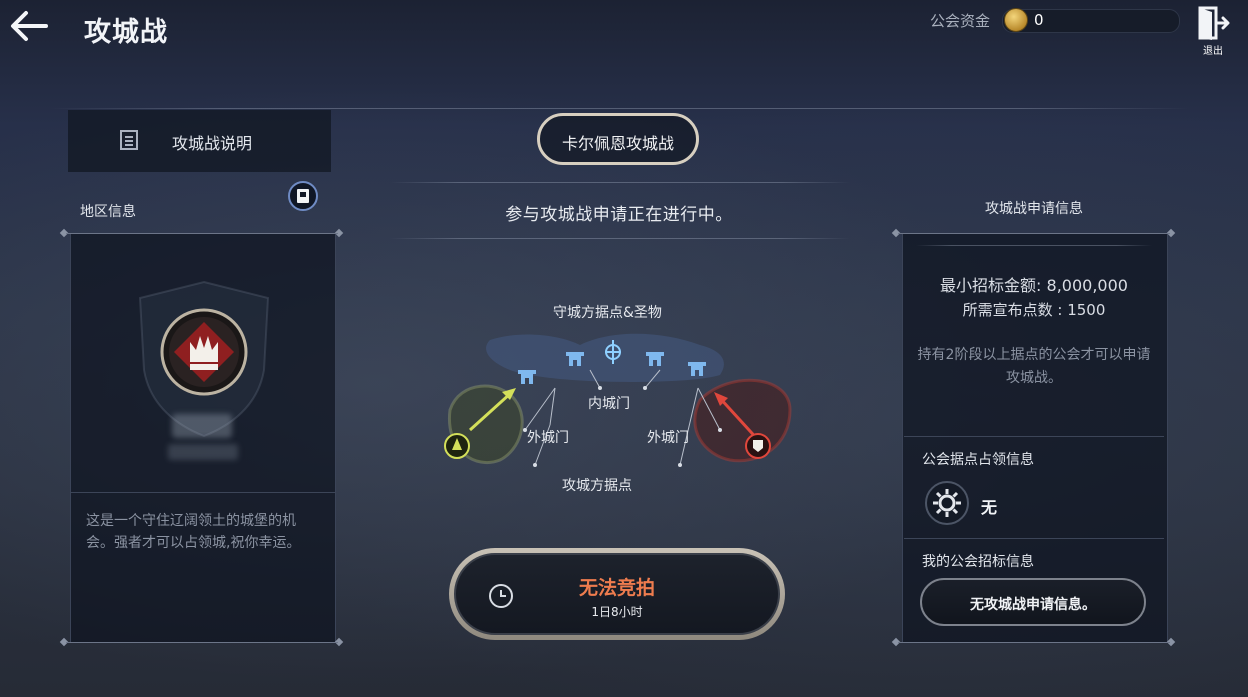 This screenshot has width=1248, height=697. What do you see at coordinates (1091, 21) in the screenshot?
I see `guild-funds-bar` at bounding box center [1091, 21].